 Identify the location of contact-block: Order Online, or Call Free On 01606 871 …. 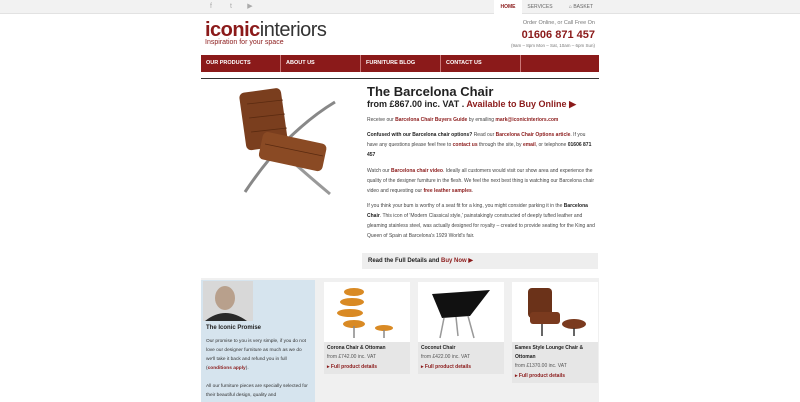
(553, 34).